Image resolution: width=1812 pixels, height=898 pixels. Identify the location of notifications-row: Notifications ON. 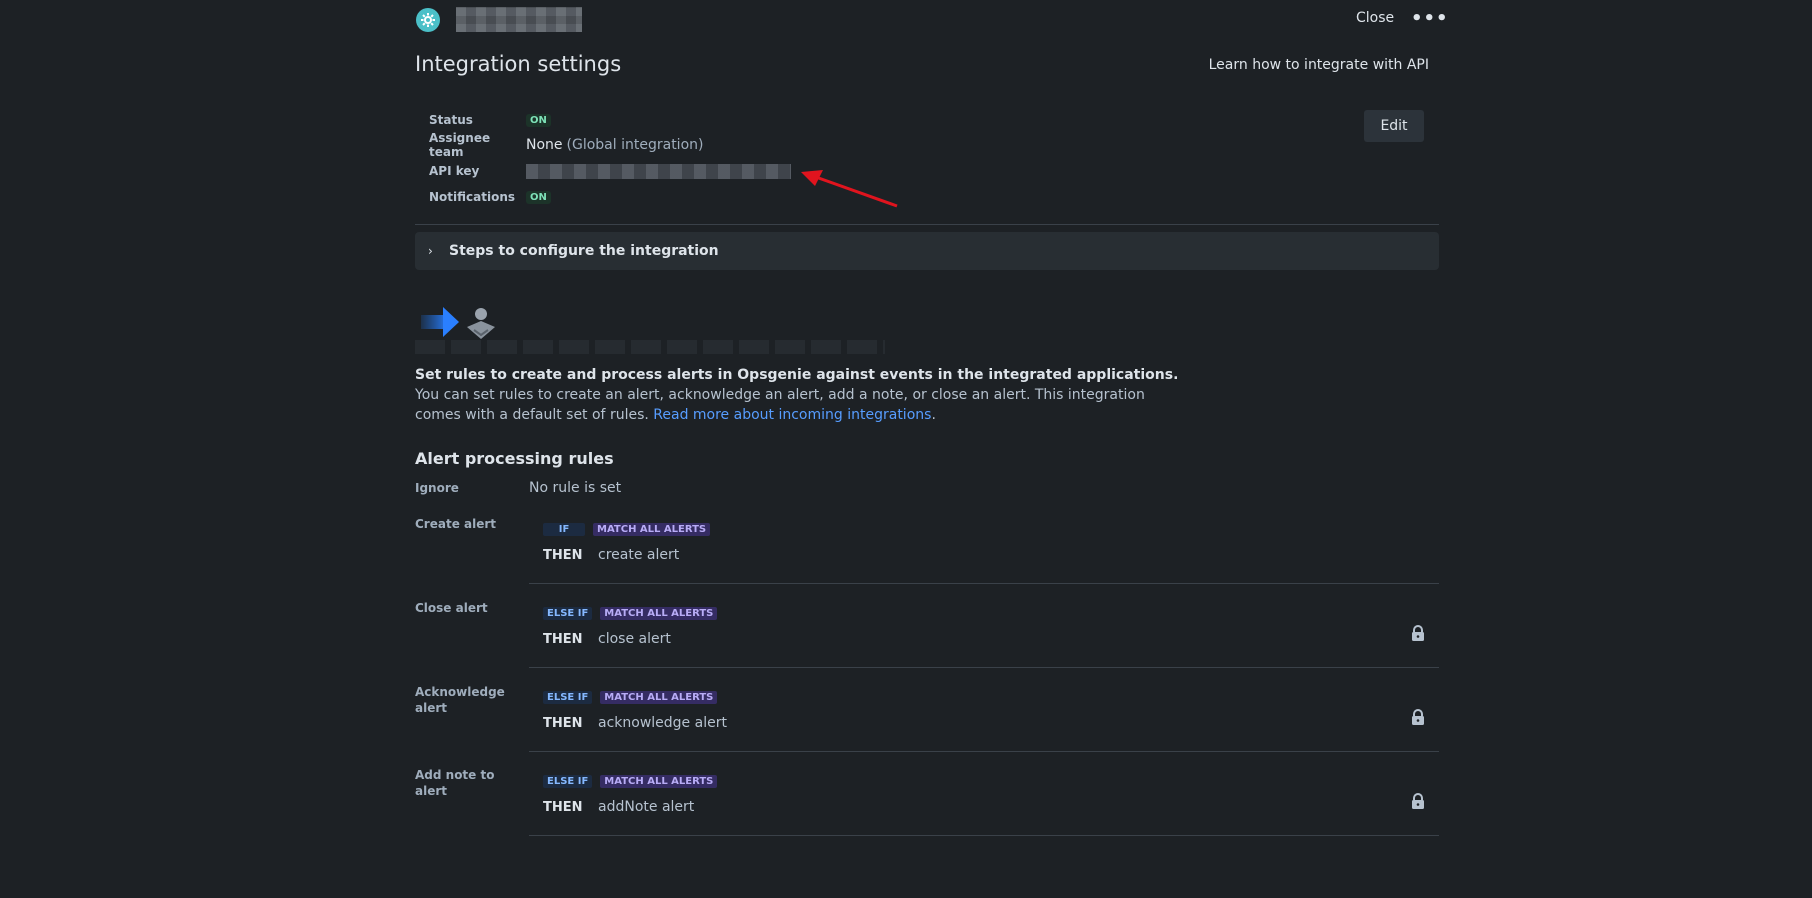
(490, 197).